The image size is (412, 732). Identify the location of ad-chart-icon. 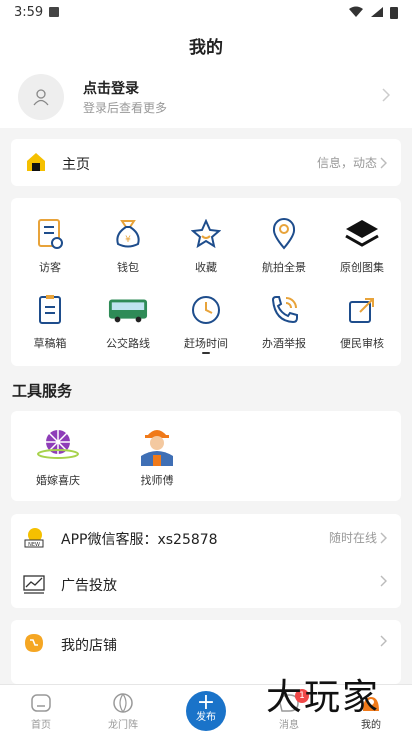
(34, 584).